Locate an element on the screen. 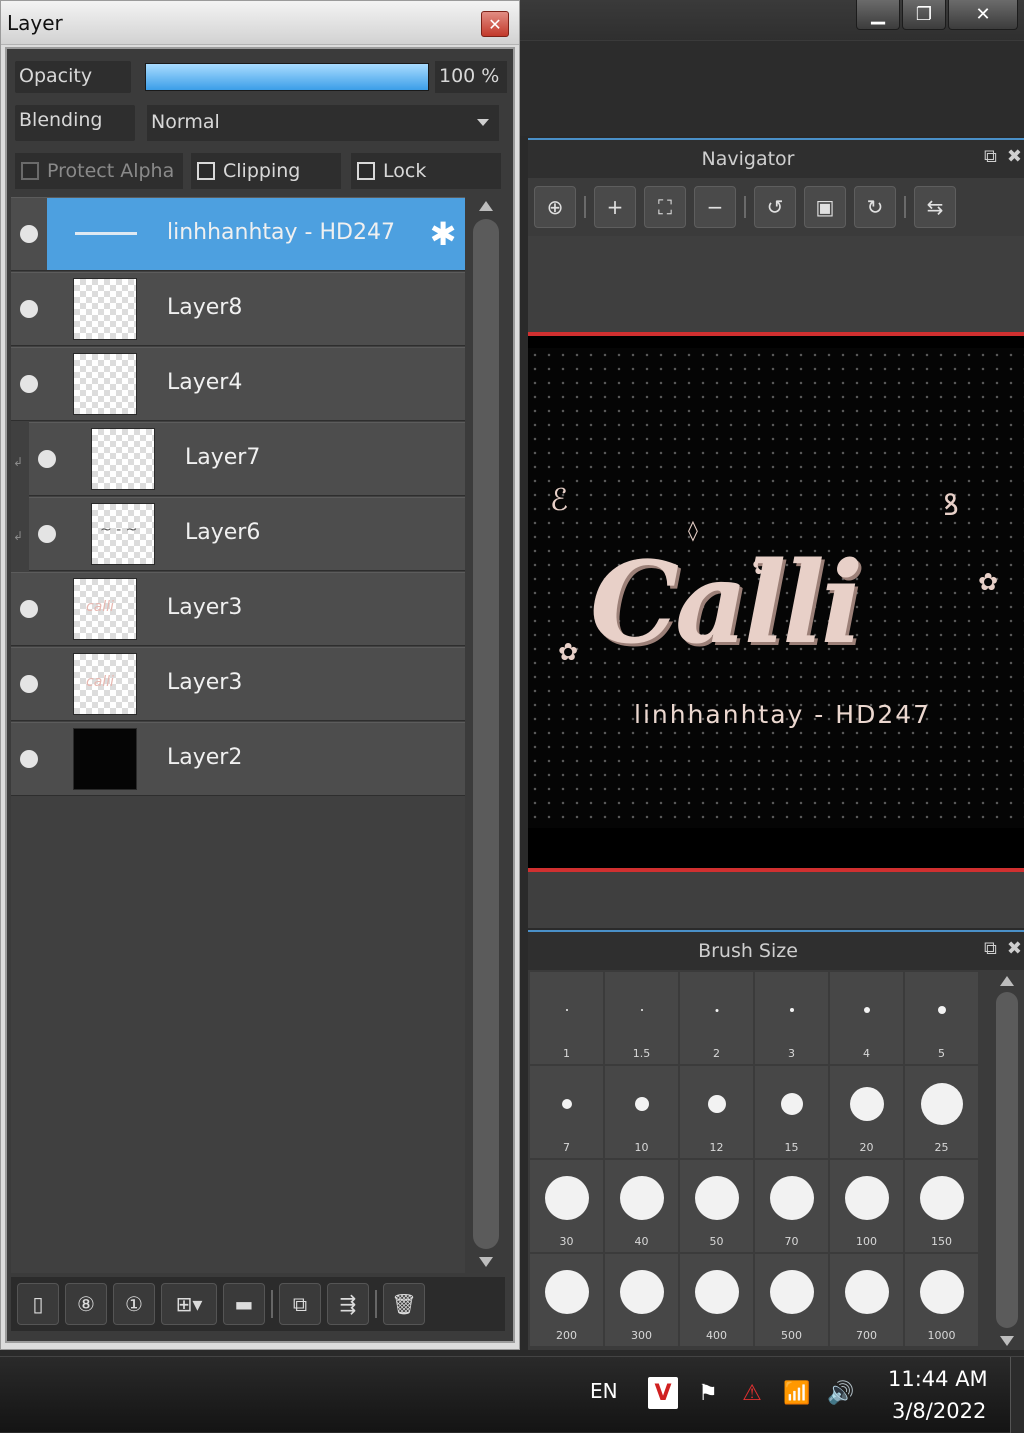  volume-icon: 🔊 is located at coordinates (841, 1393).